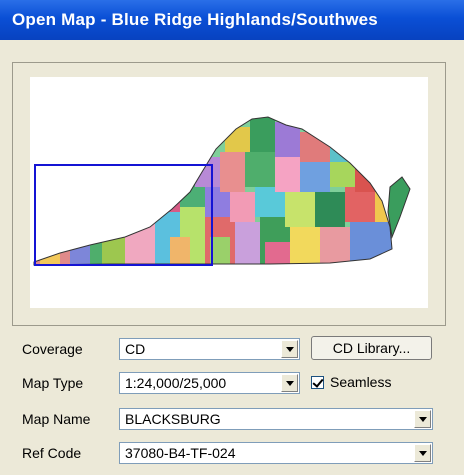 This screenshot has height=475, width=464. I want to click on map-name-label: Map Name, so click(56, 419).